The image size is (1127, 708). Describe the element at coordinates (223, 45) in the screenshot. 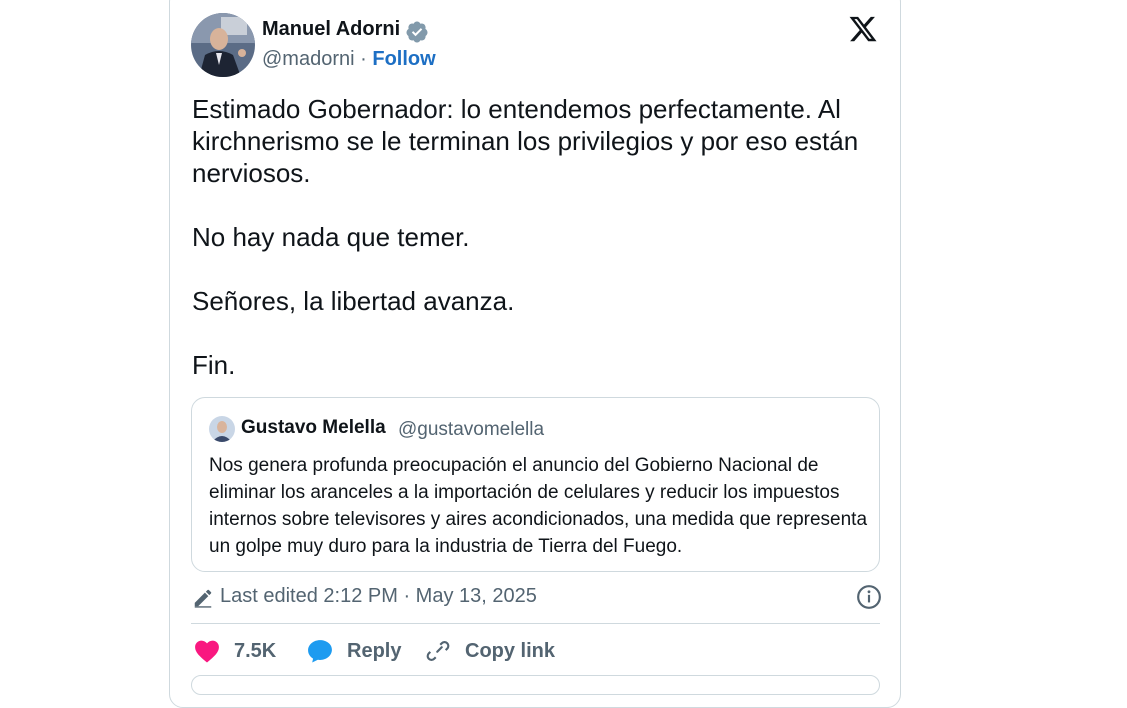

I see `author-avatar` at that location.